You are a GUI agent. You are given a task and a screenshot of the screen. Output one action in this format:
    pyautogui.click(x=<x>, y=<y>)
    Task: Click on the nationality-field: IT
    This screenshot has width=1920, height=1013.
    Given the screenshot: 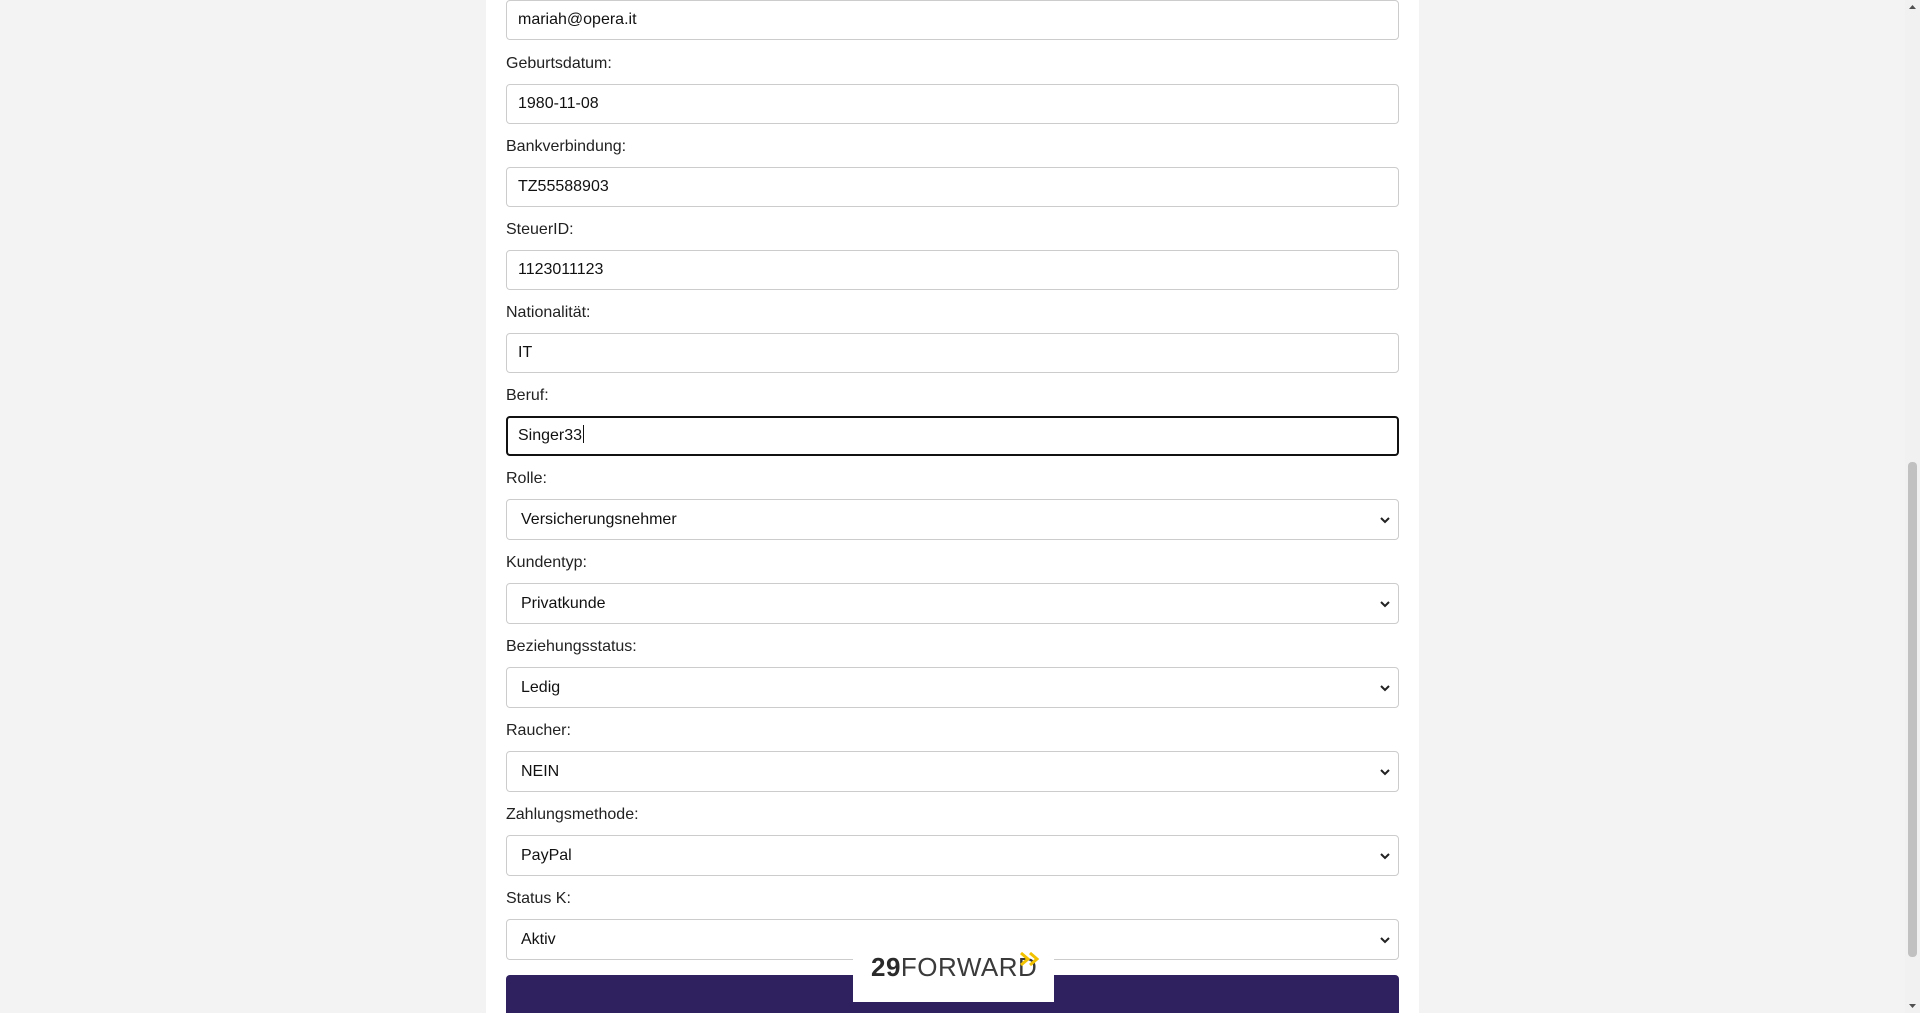 What is the action you would take?
    pyautogui.click(x=952, y=353)
    